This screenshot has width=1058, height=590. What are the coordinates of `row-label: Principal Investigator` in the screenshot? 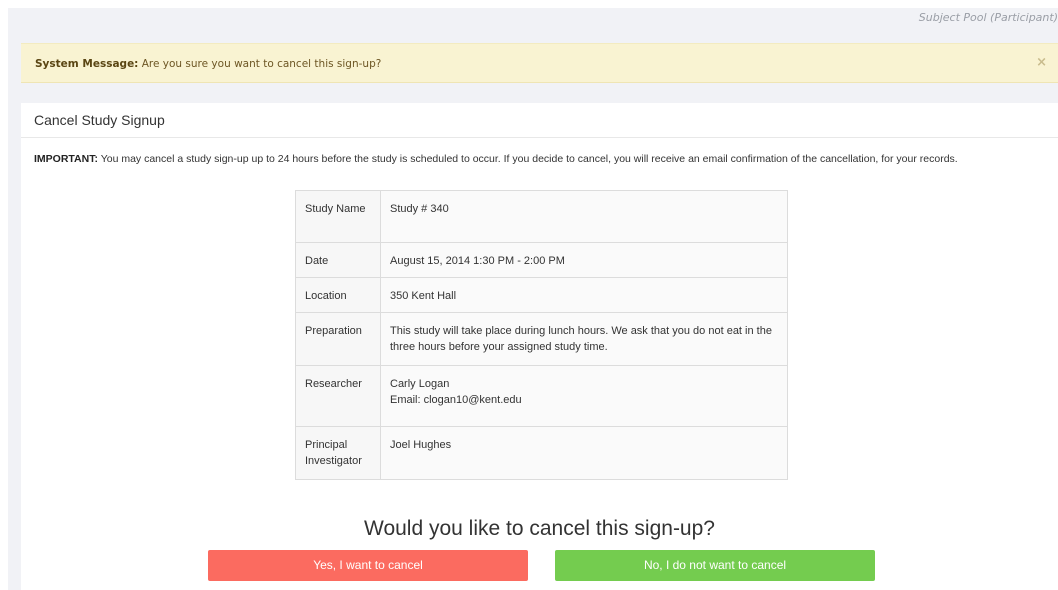 It's located at (338, 453).